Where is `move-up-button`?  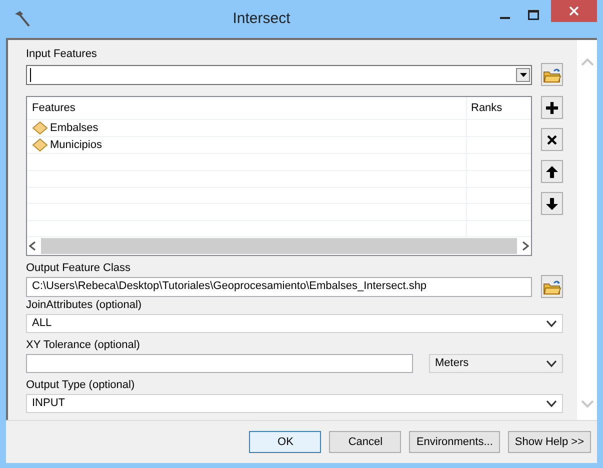 move-up-button is located at coordinates (552, 171).